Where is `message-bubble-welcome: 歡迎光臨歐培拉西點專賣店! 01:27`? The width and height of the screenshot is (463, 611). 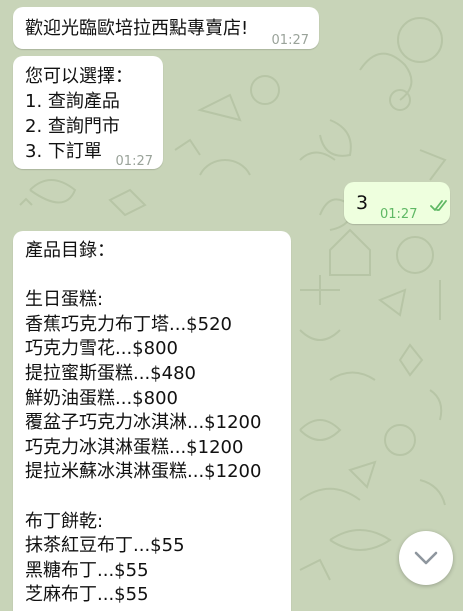 message-bubble-welcome: 歡迎光臨歐培拉西點專賣店! 01:27 is located at coordinates (166, 28).